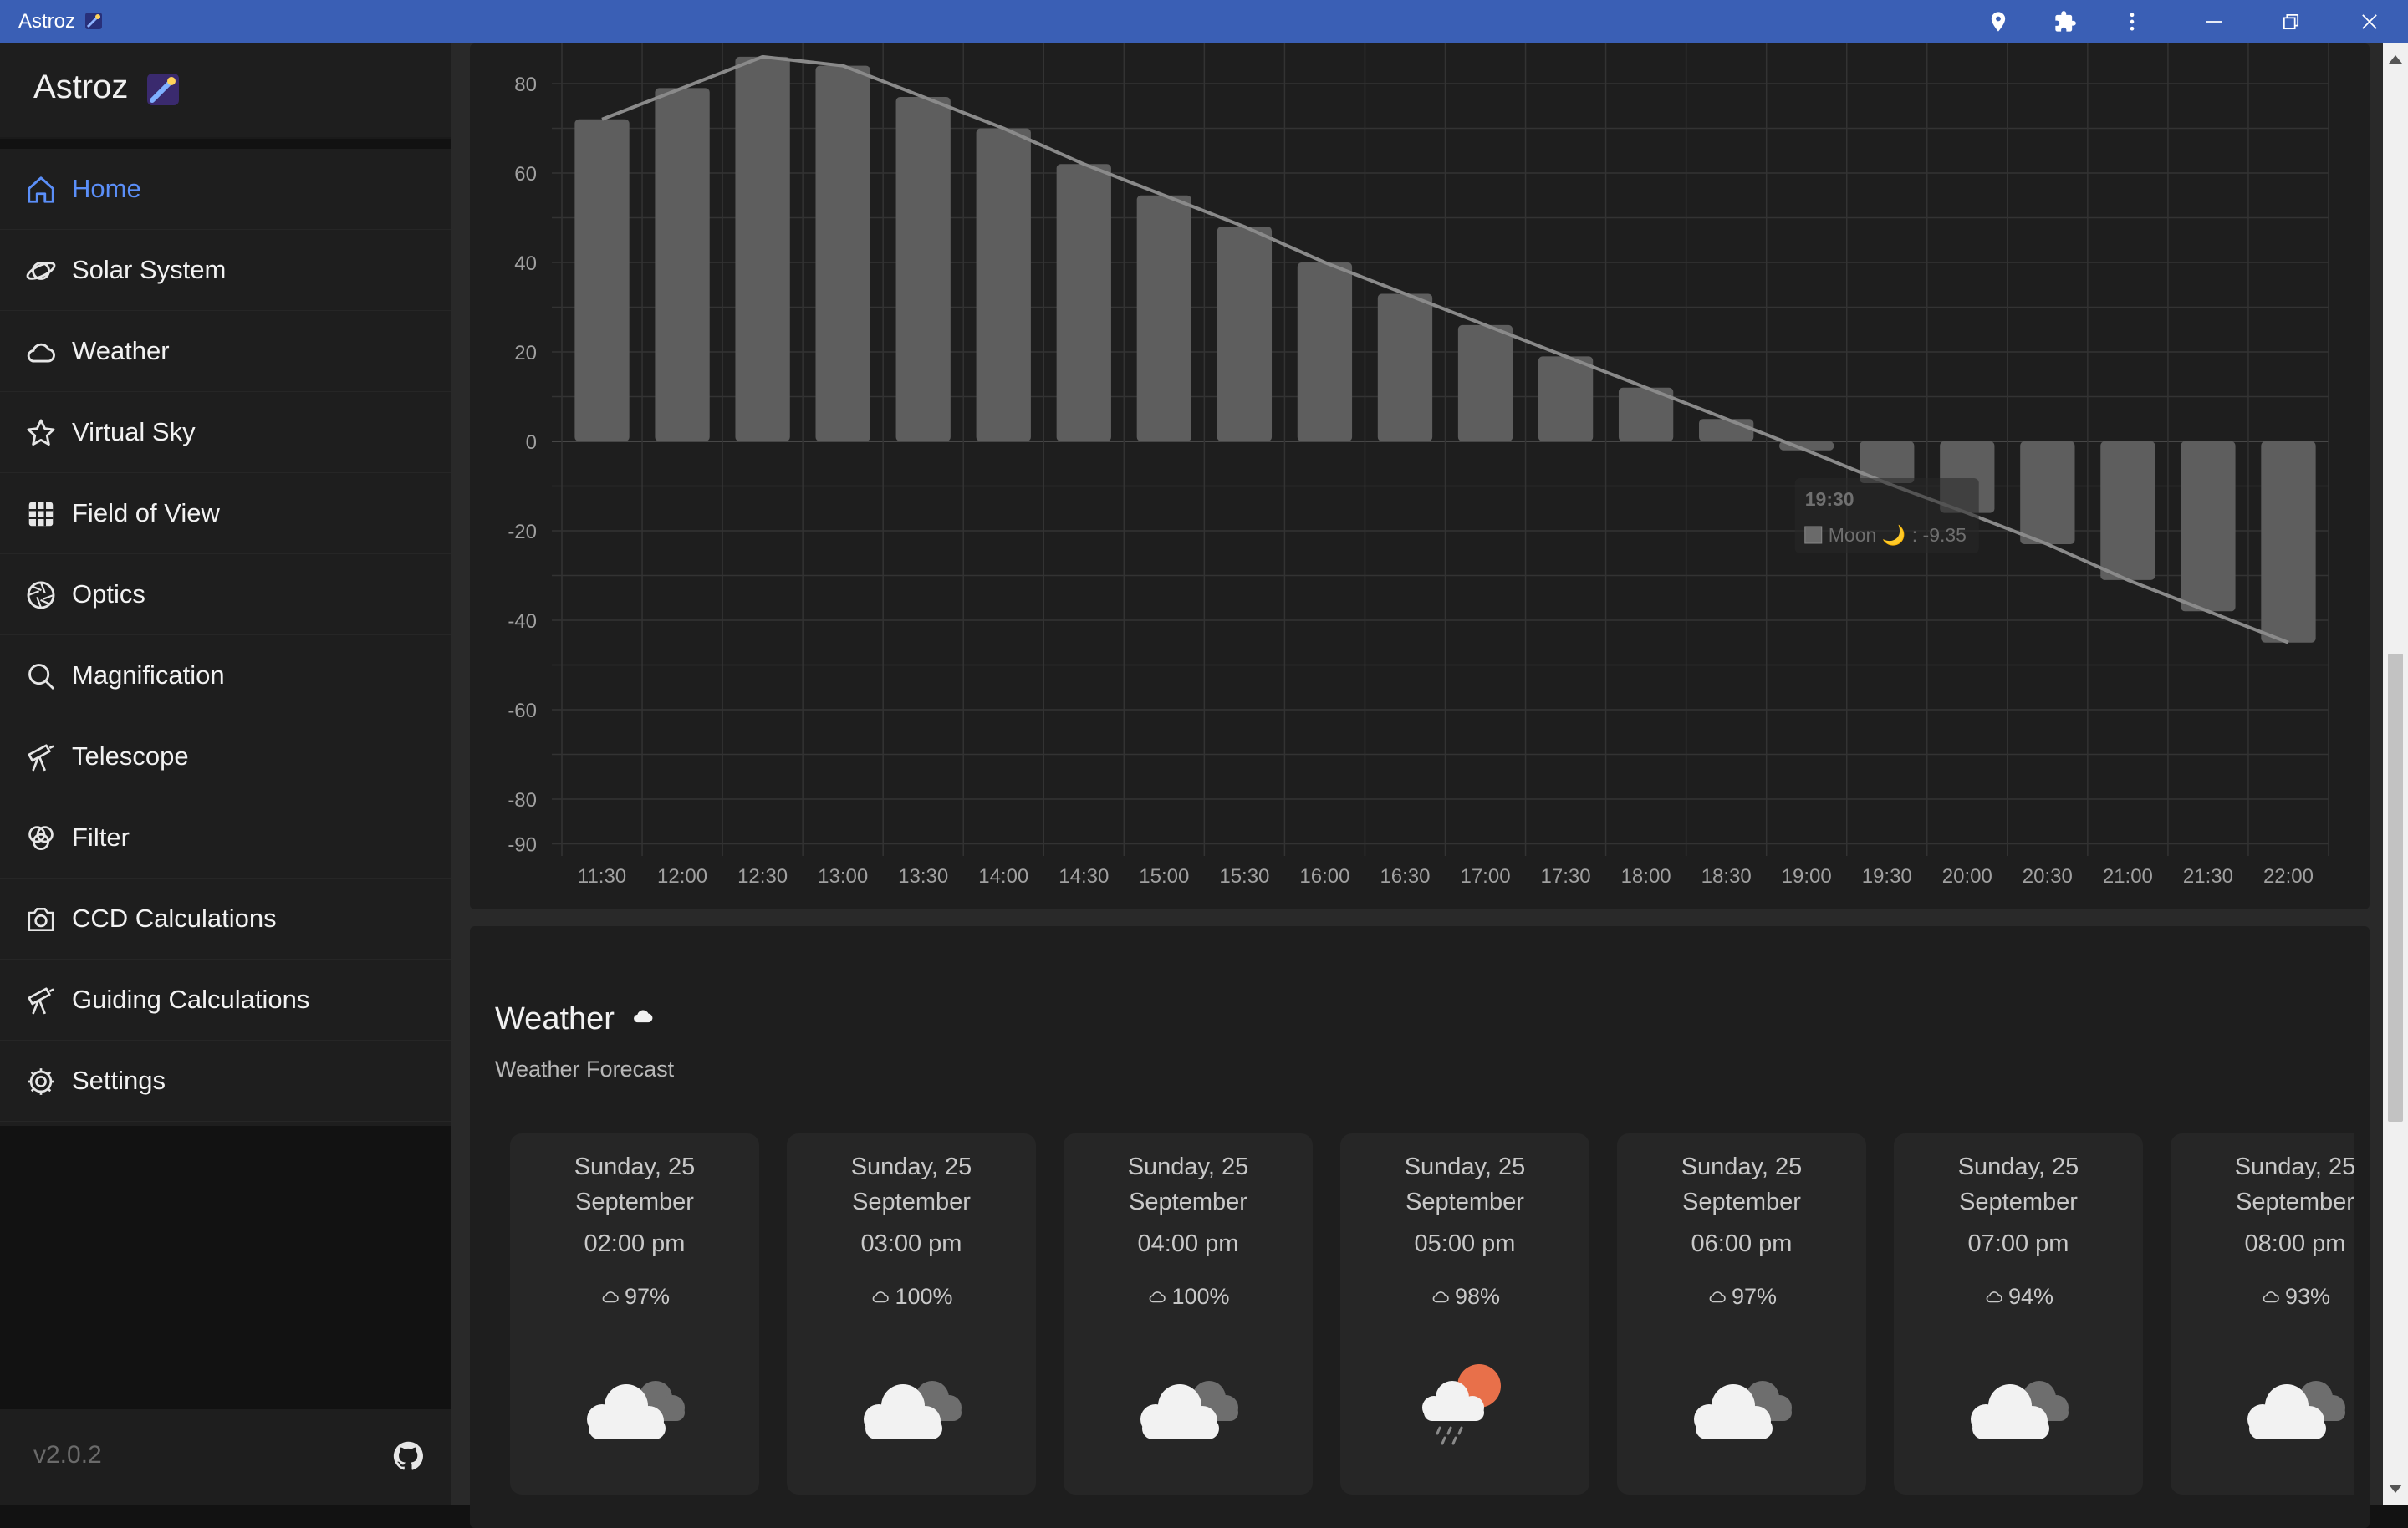 Image resolution: width=2408 pixels, height=1528 pixels. I want to click on home-icon, so click(41, 190).